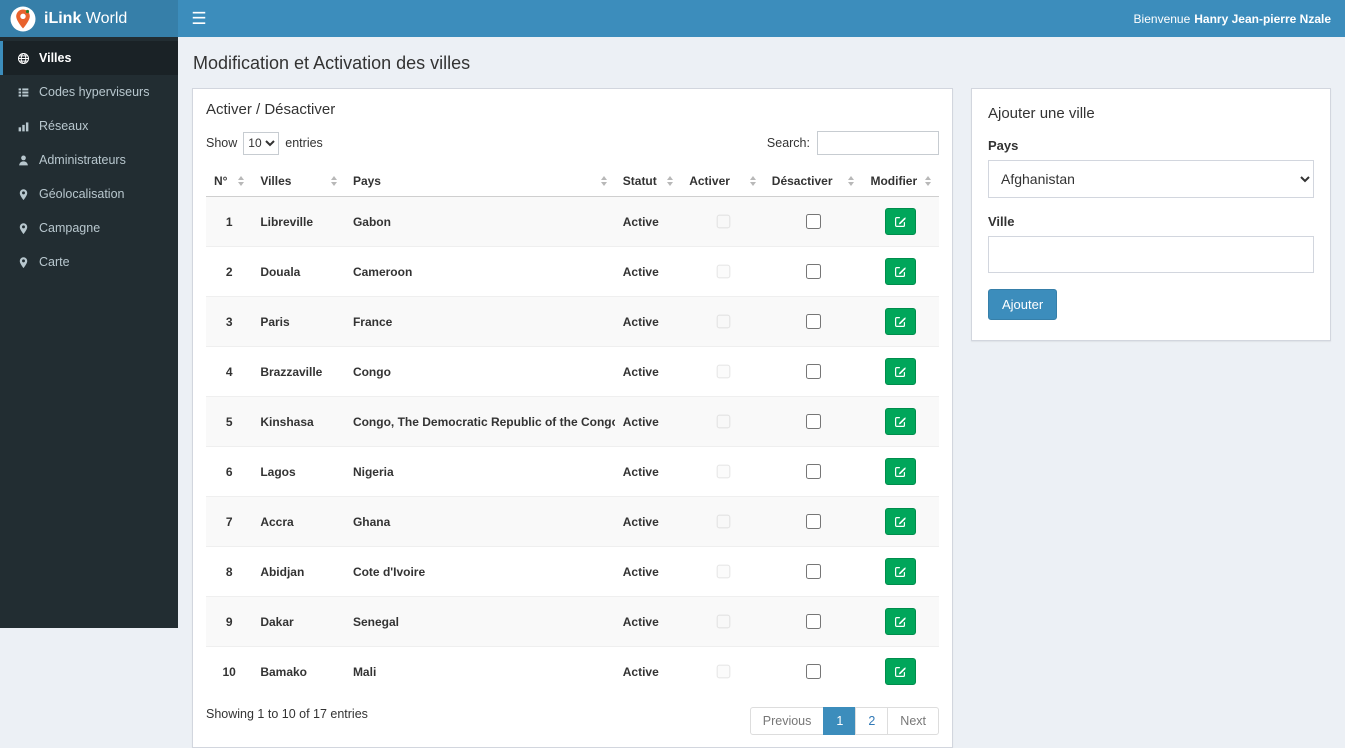 This screenshot has height=748, width=1345. Describe the element at coordinates (89, 58) in the screenshot. I see `sidebar-item-villes: Villes` at that location.